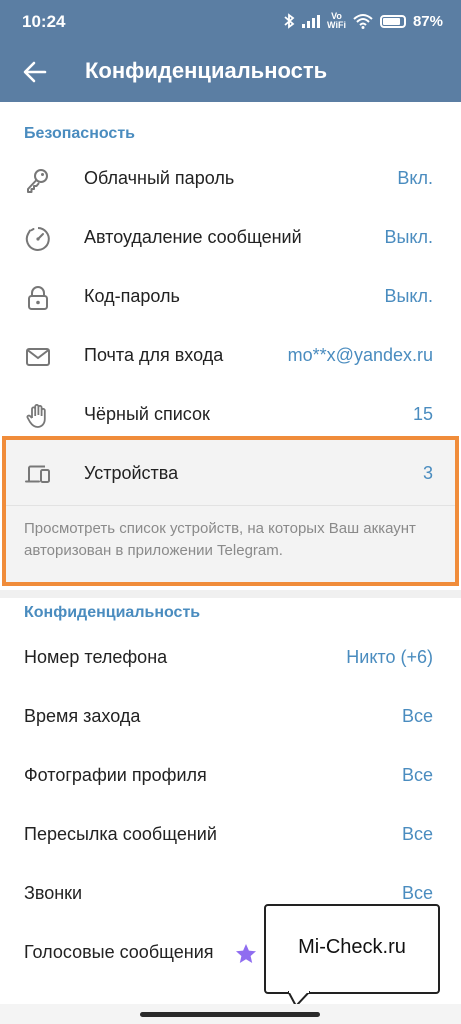 The width and height of the screenshot is (461, 1024). I want to click on mail-icon, so click(38, 357).